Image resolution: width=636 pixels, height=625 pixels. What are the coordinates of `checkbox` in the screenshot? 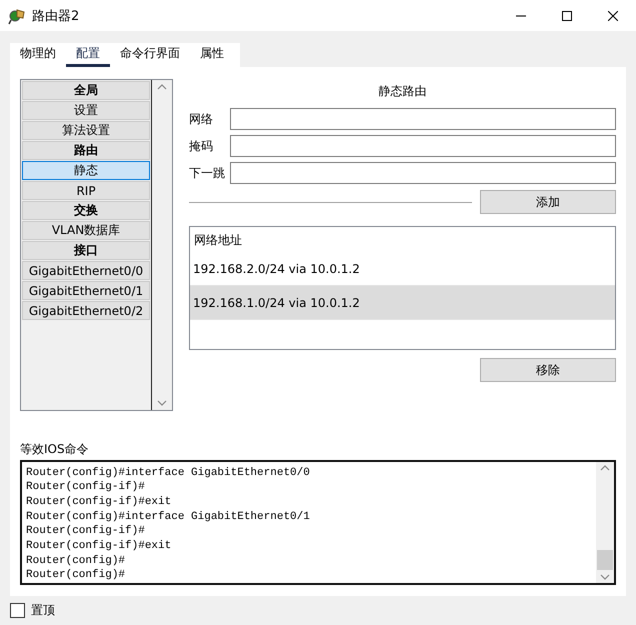 It's located at (17, 610).